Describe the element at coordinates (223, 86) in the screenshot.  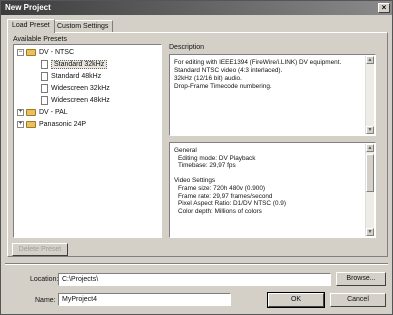
I see `description-line: Drop-Frame Timecode numbering.` at that location.